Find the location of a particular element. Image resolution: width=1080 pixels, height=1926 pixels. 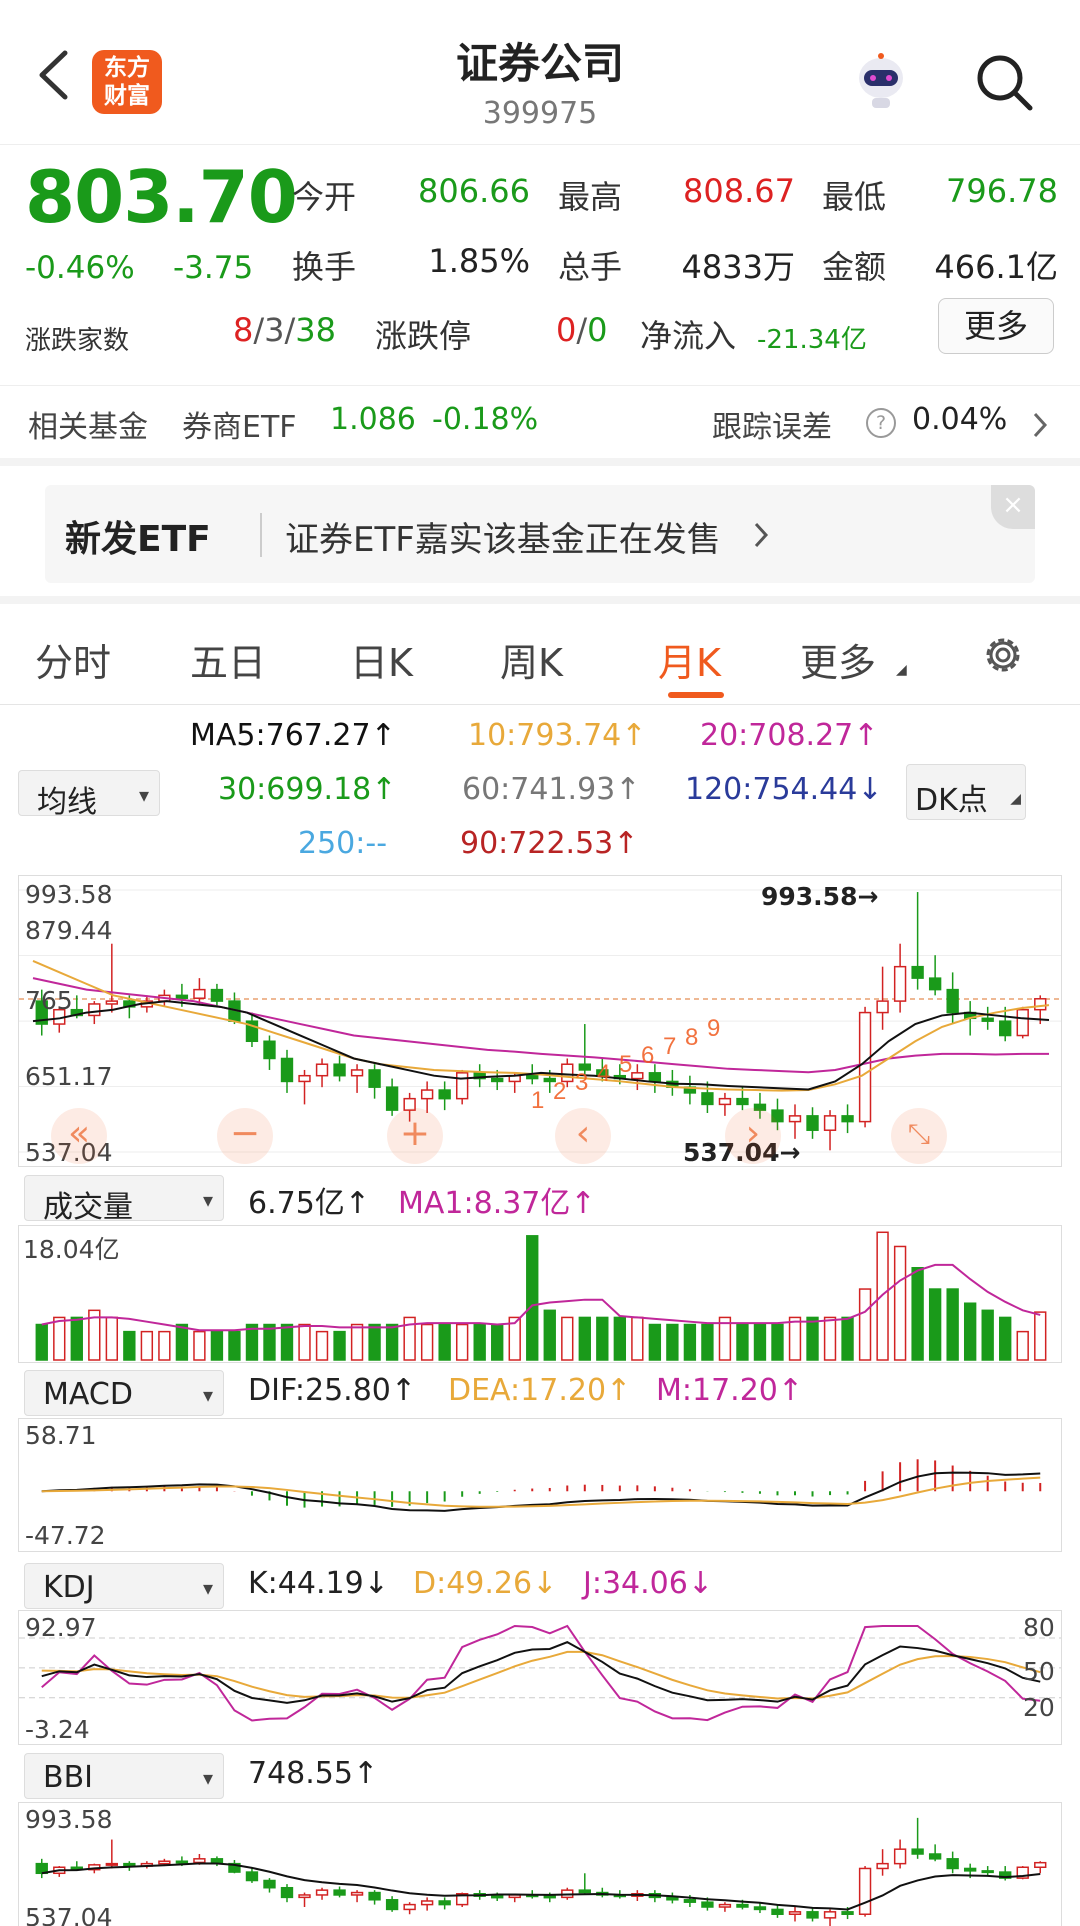

kdj-y-top: 92.97 is located at coordinates (61, 1627).